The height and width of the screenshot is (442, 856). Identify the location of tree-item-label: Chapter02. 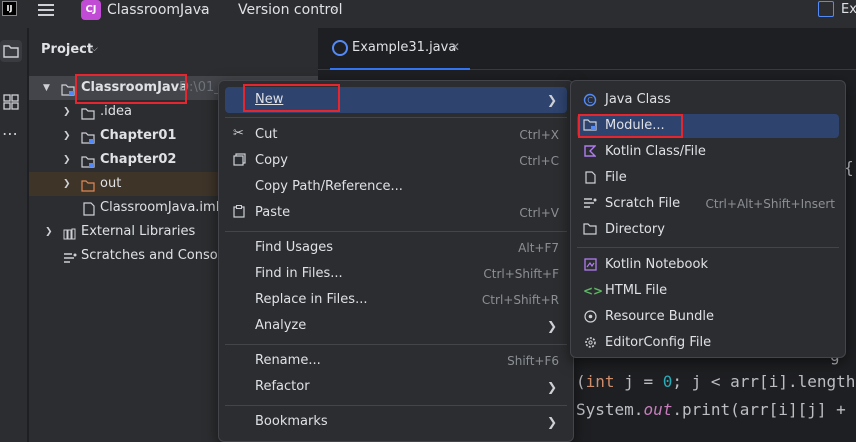
(138, 159).